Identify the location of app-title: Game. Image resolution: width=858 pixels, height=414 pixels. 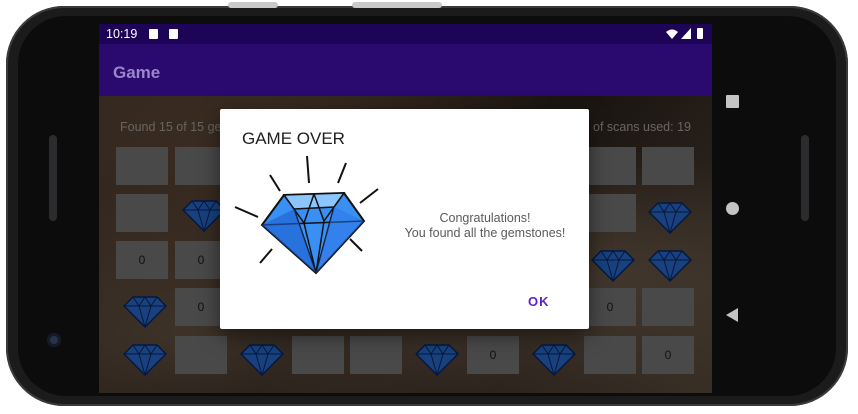
(137, 72).